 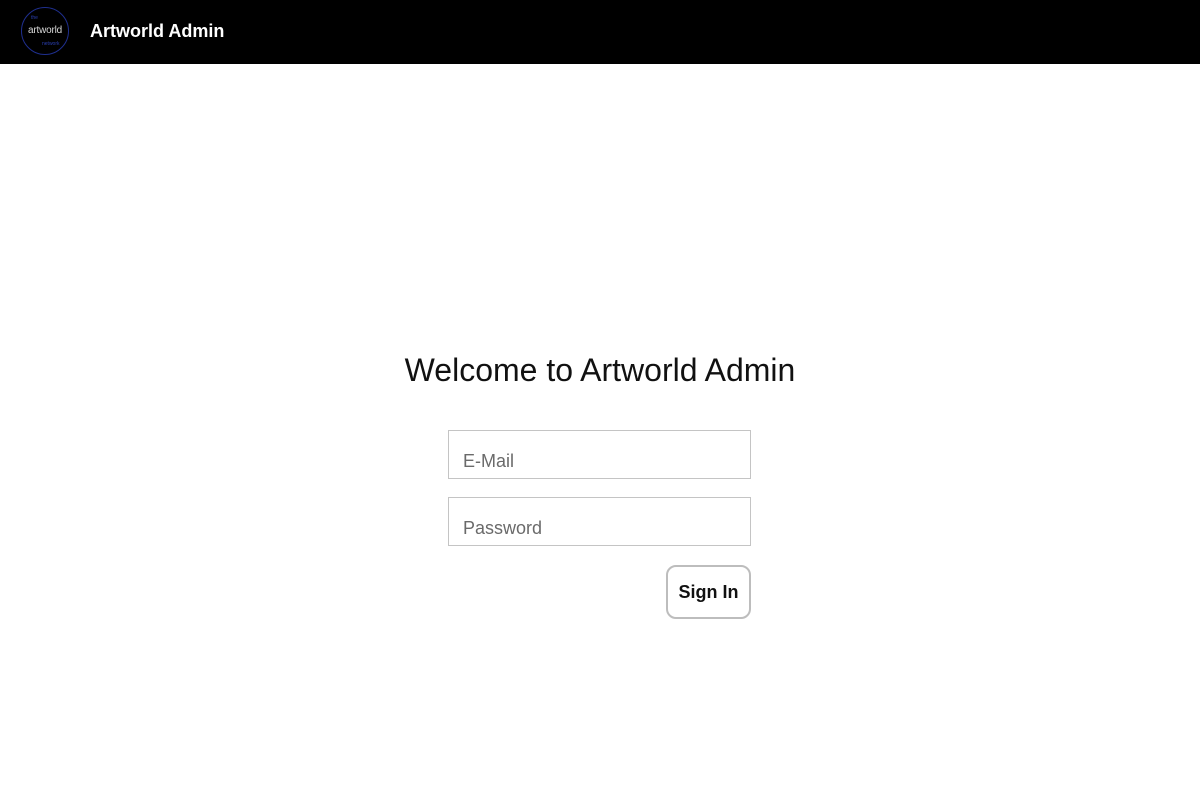 What do you see at coordinates (157, 31) in the screenshot?
I see `app-title: Artworld Admin` at bounding box center [157, 31].